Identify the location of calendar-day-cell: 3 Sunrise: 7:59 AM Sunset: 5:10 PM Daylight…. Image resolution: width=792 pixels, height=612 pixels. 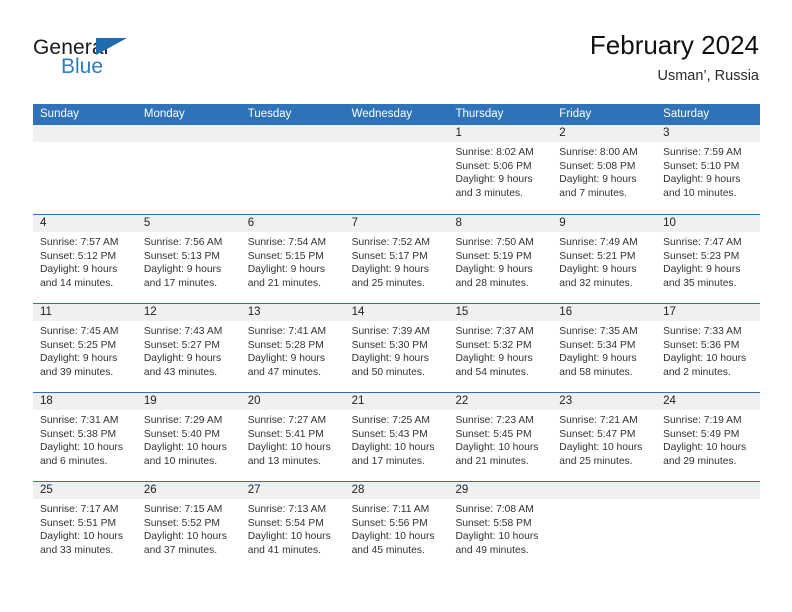
(708, 169).